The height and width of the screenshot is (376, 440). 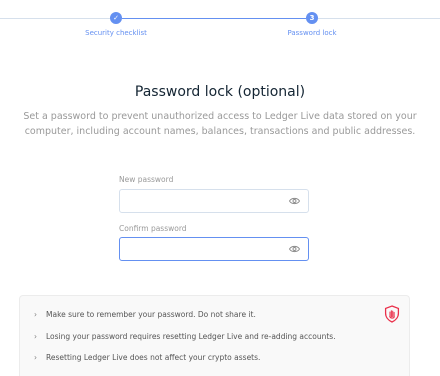 I want to click on confirm-password-label: Confirm password, so click(x=153, y=228).